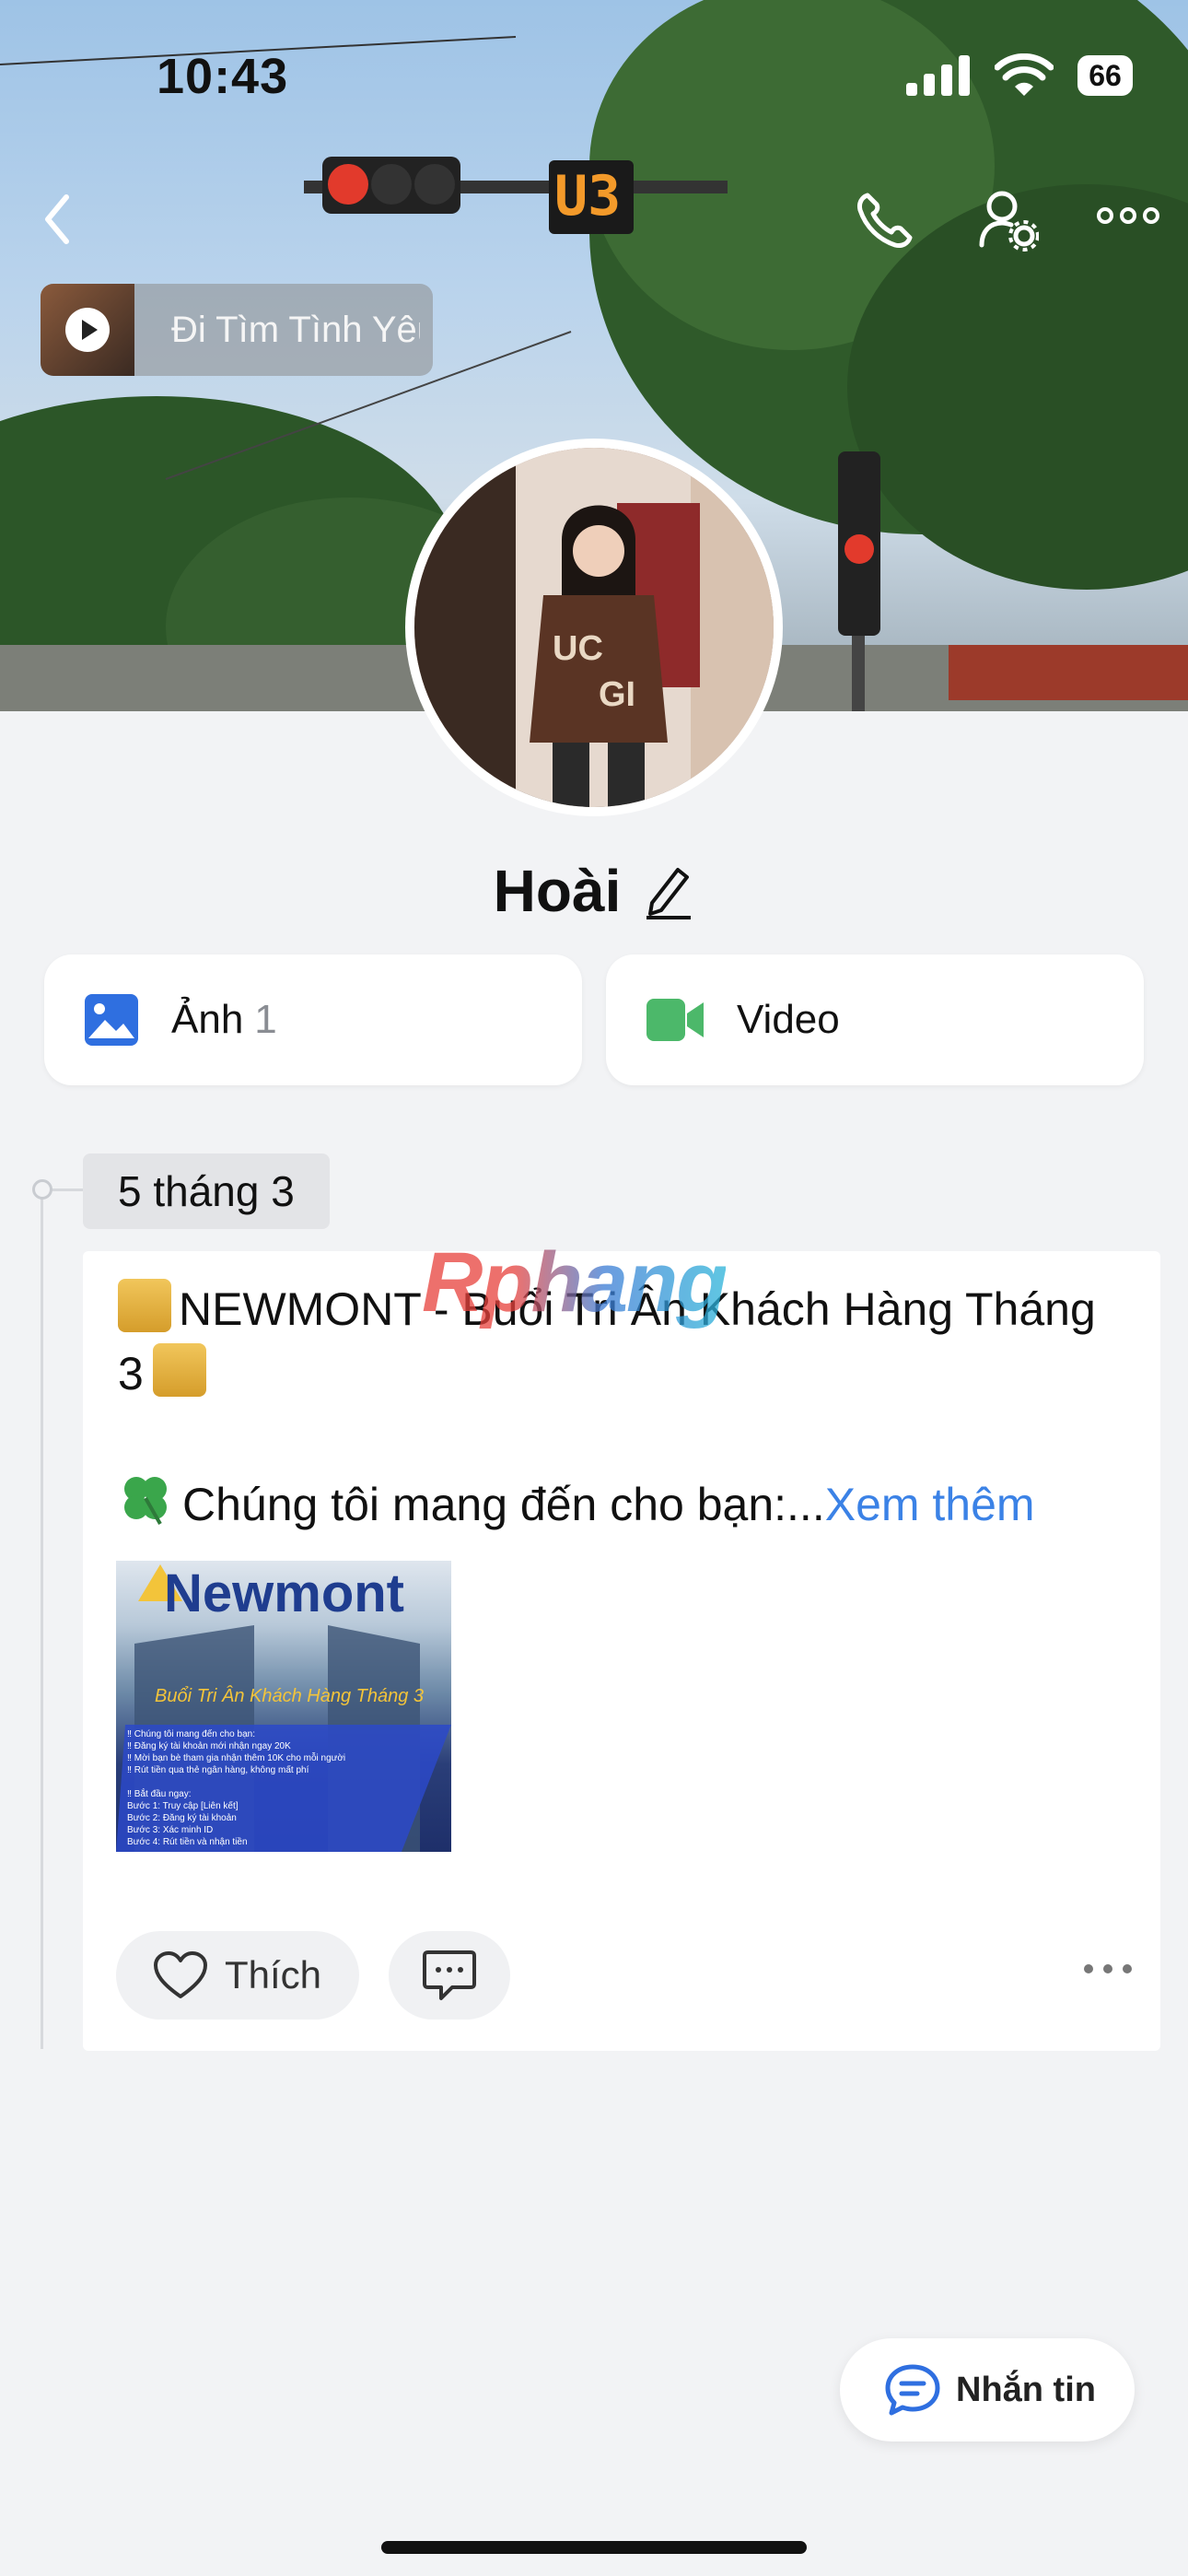 The image size is (1188, 2576). What do you see at coordinates (1008, 220) in the screenshot?
I see `profile-settings-icon` at bounding box center [1008, 220].